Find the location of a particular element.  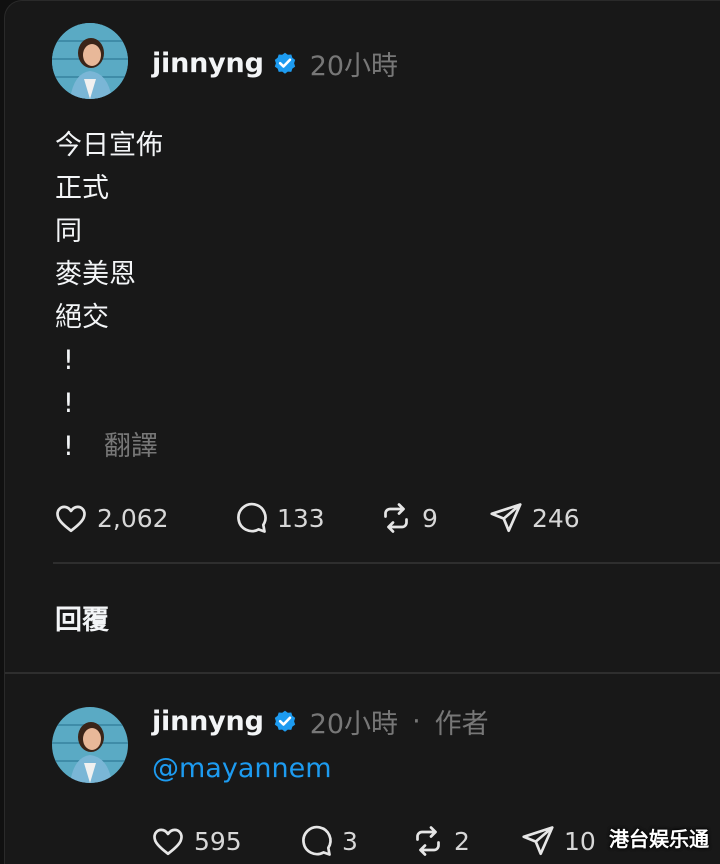

post-actions: 2,062 133 9 246 is located at coordinates (363, 518).